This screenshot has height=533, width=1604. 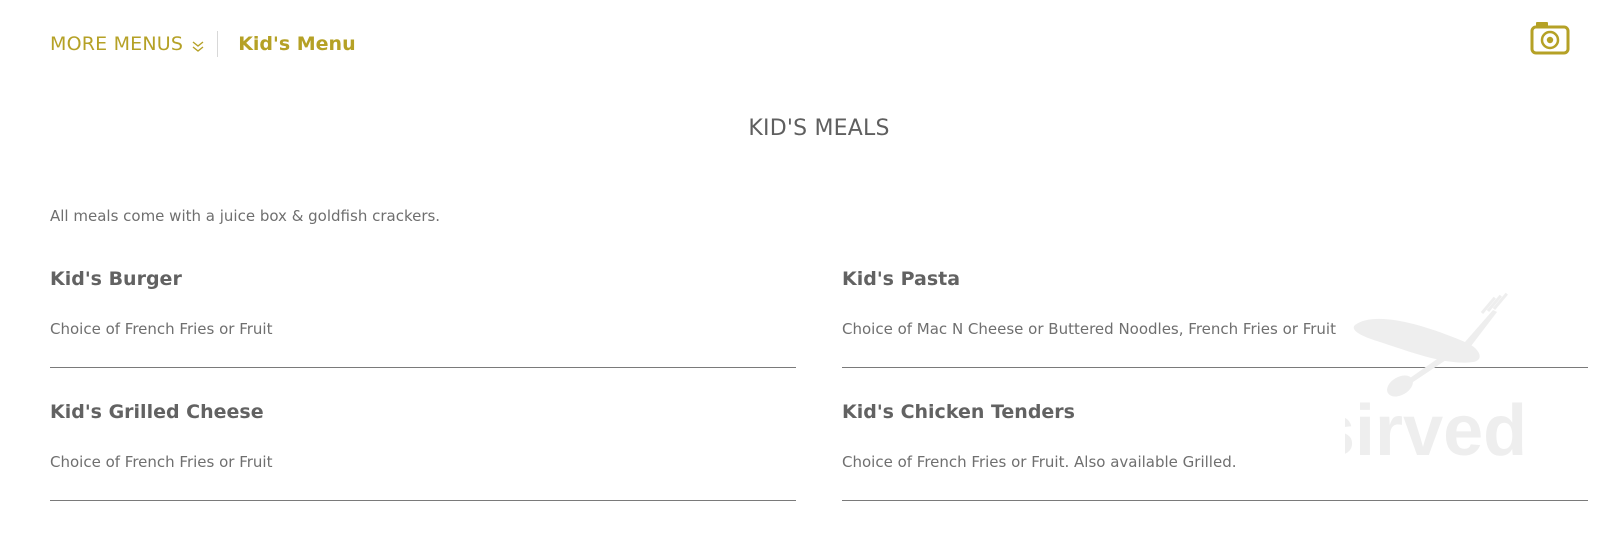 I want to click on menu-item-name: Kid's Pasta, so click(x=901, y=279).